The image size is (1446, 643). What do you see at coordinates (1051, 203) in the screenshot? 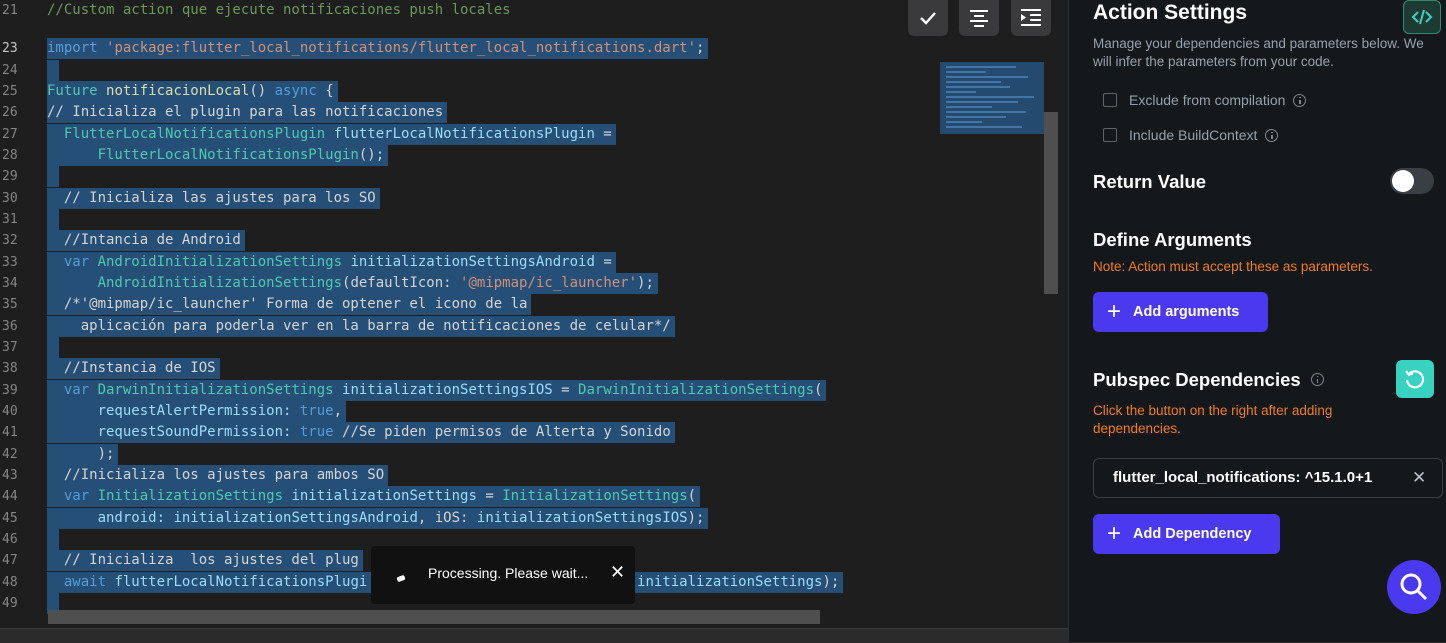
I see `vertical-scrollbar` at bounding box center [1051, 203].